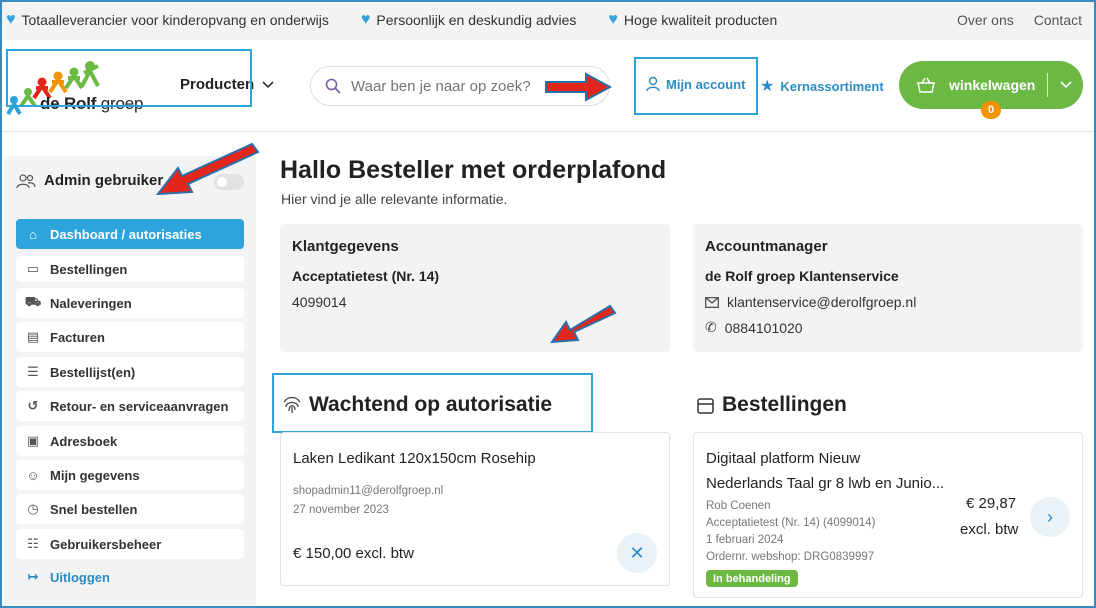  Describe the element at coordinates (822, 302) in the screenshot. I see `accountmanager-email: klantenservice@derolfgroep.nl` at that location.